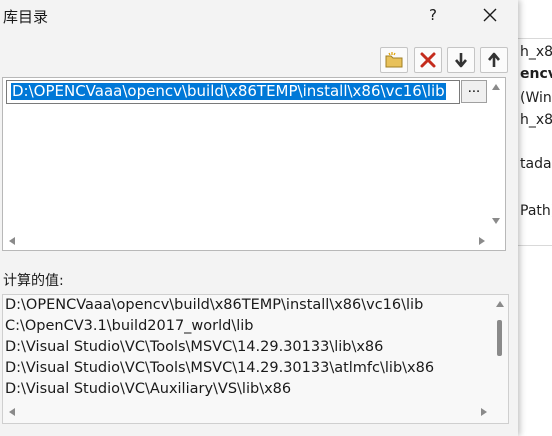 The height and width of the screenshot is (436, 552). I want to click on move-up-icon, so click(494, 59).